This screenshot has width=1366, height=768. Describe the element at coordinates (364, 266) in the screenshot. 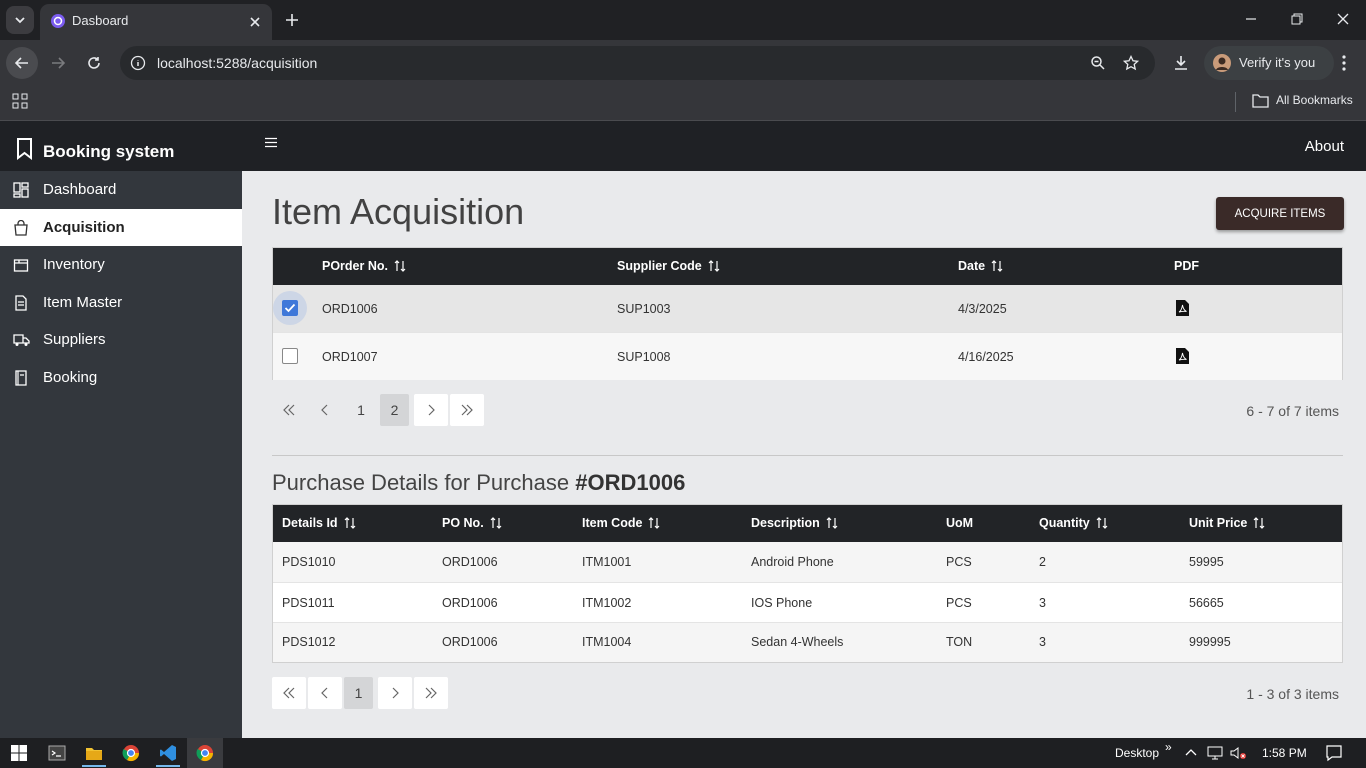

I see `column-header-porder: POrder No.` at that location.